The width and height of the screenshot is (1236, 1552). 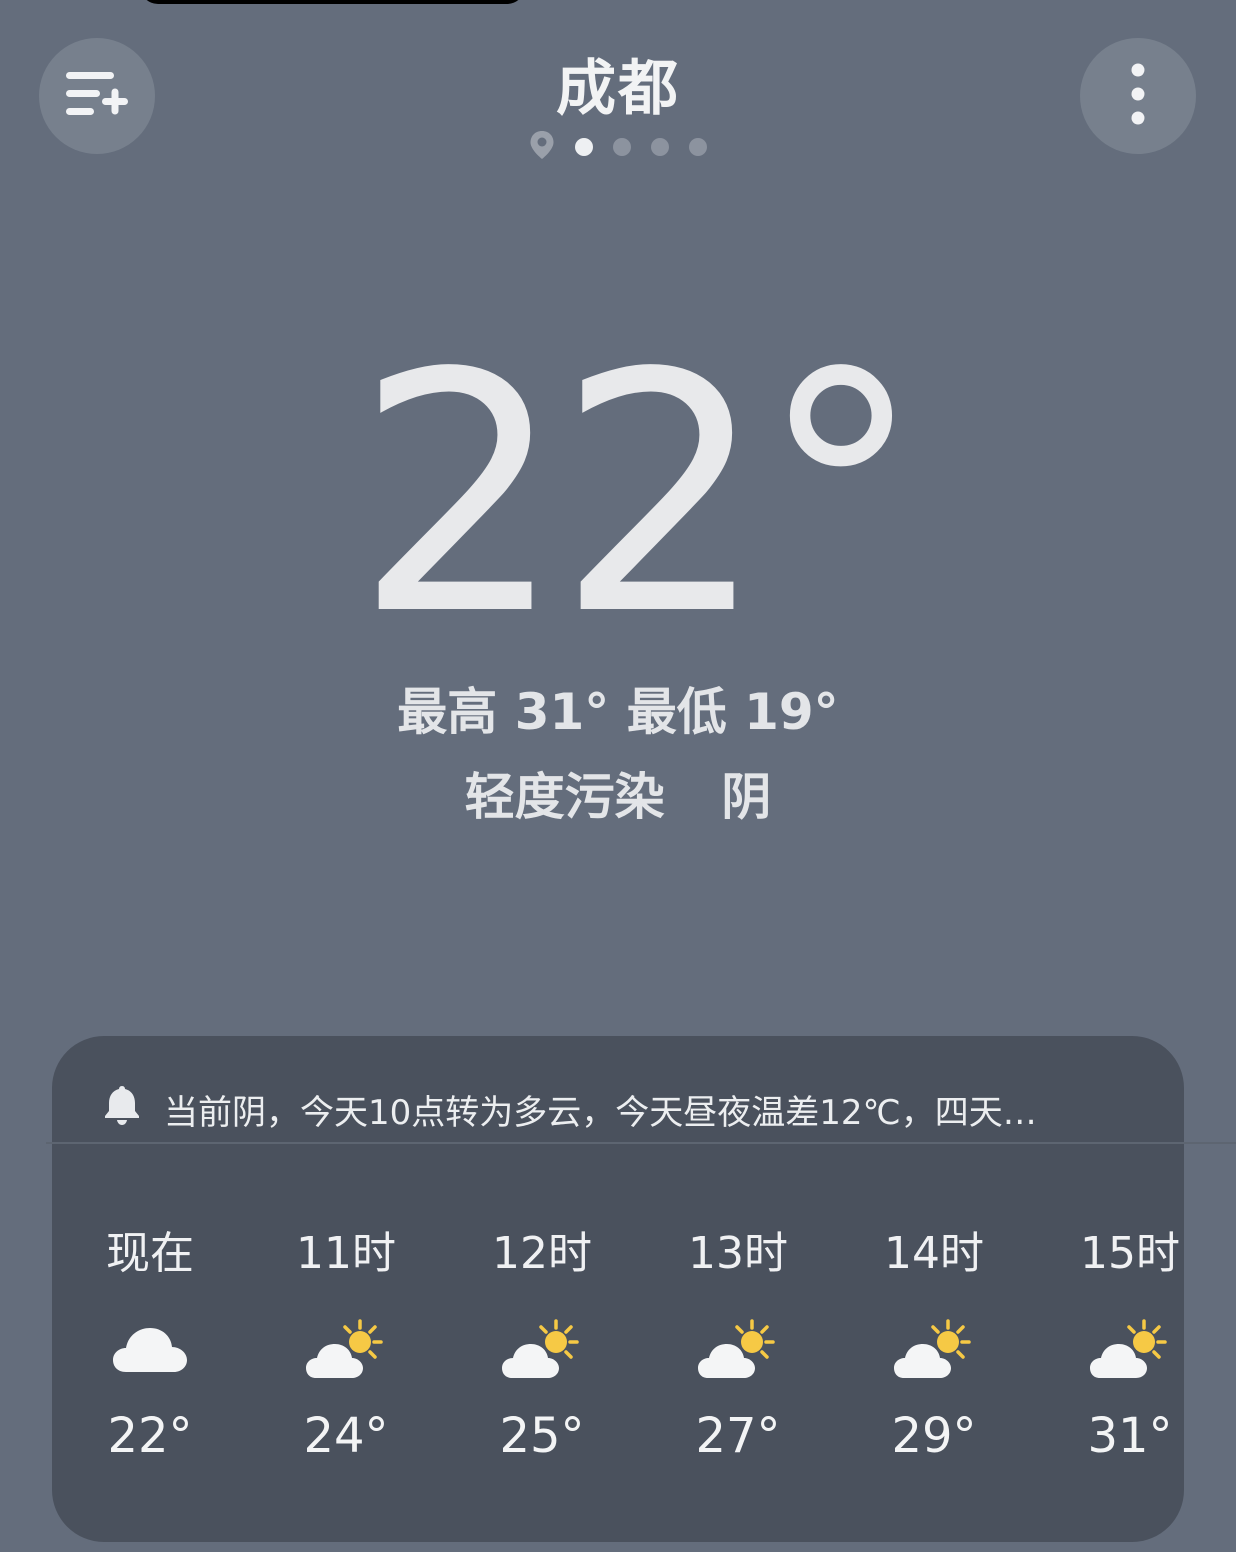 I want to click on hour-label: 现在, so click(x=150, y=1253).